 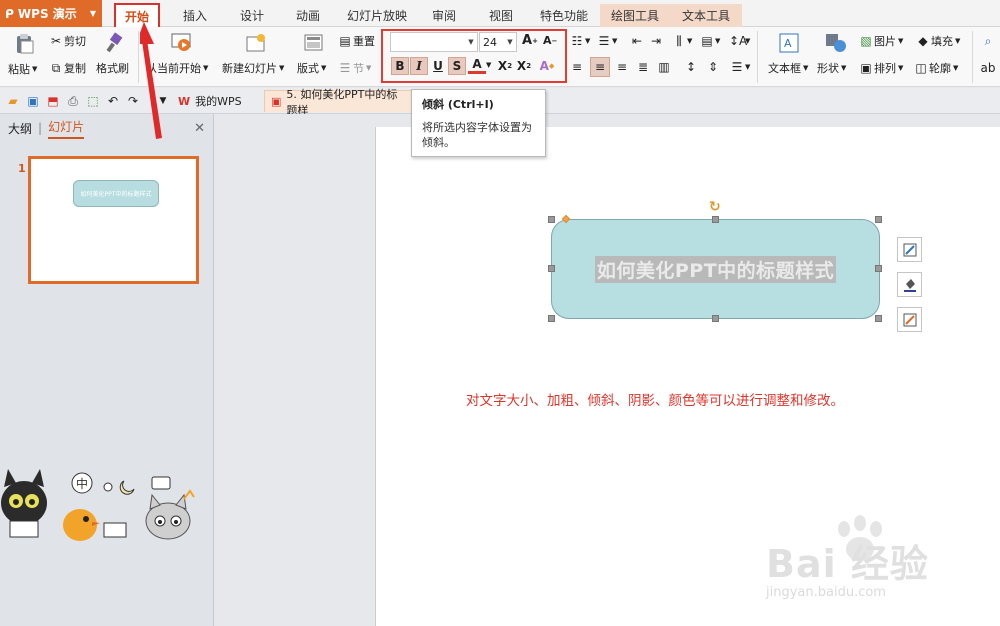 What do you see at coordinates (112, 68) in the screenshot?
I see `format-painter-button: 格式刷` at bounding box center [112, 68].